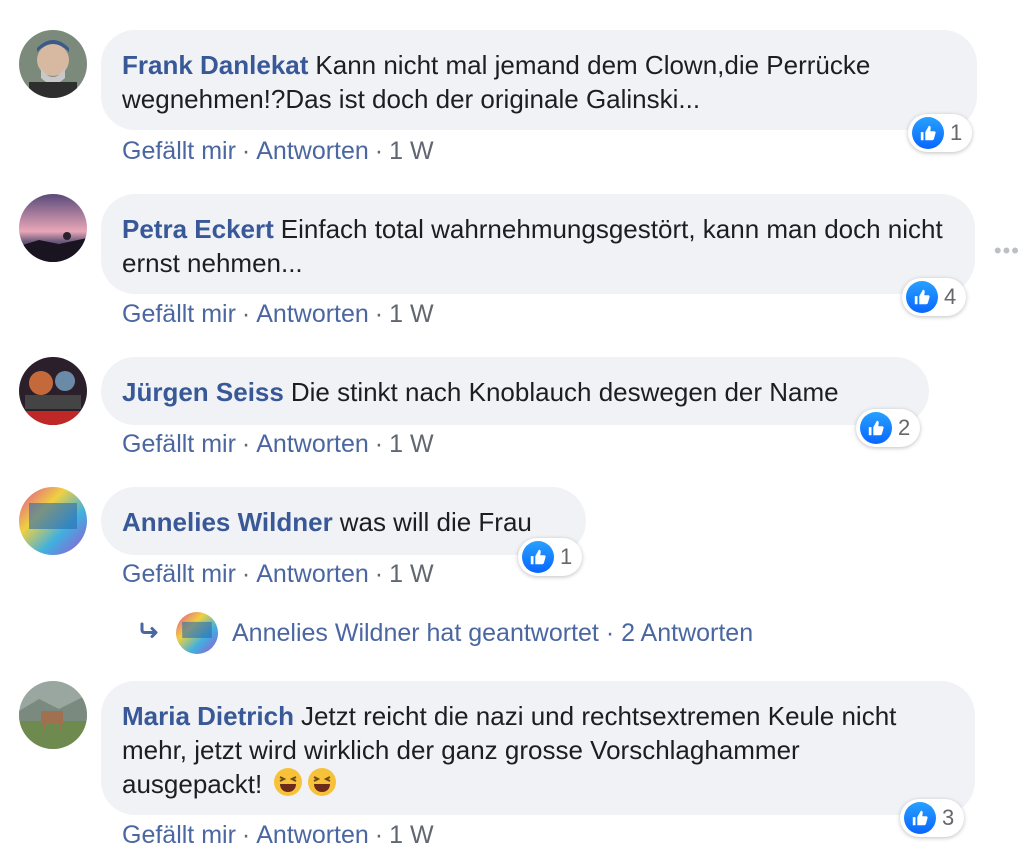 The height and width of the screenshot is (858, 1024). I want to click on reply-arrow-icon, so click(151, 633).